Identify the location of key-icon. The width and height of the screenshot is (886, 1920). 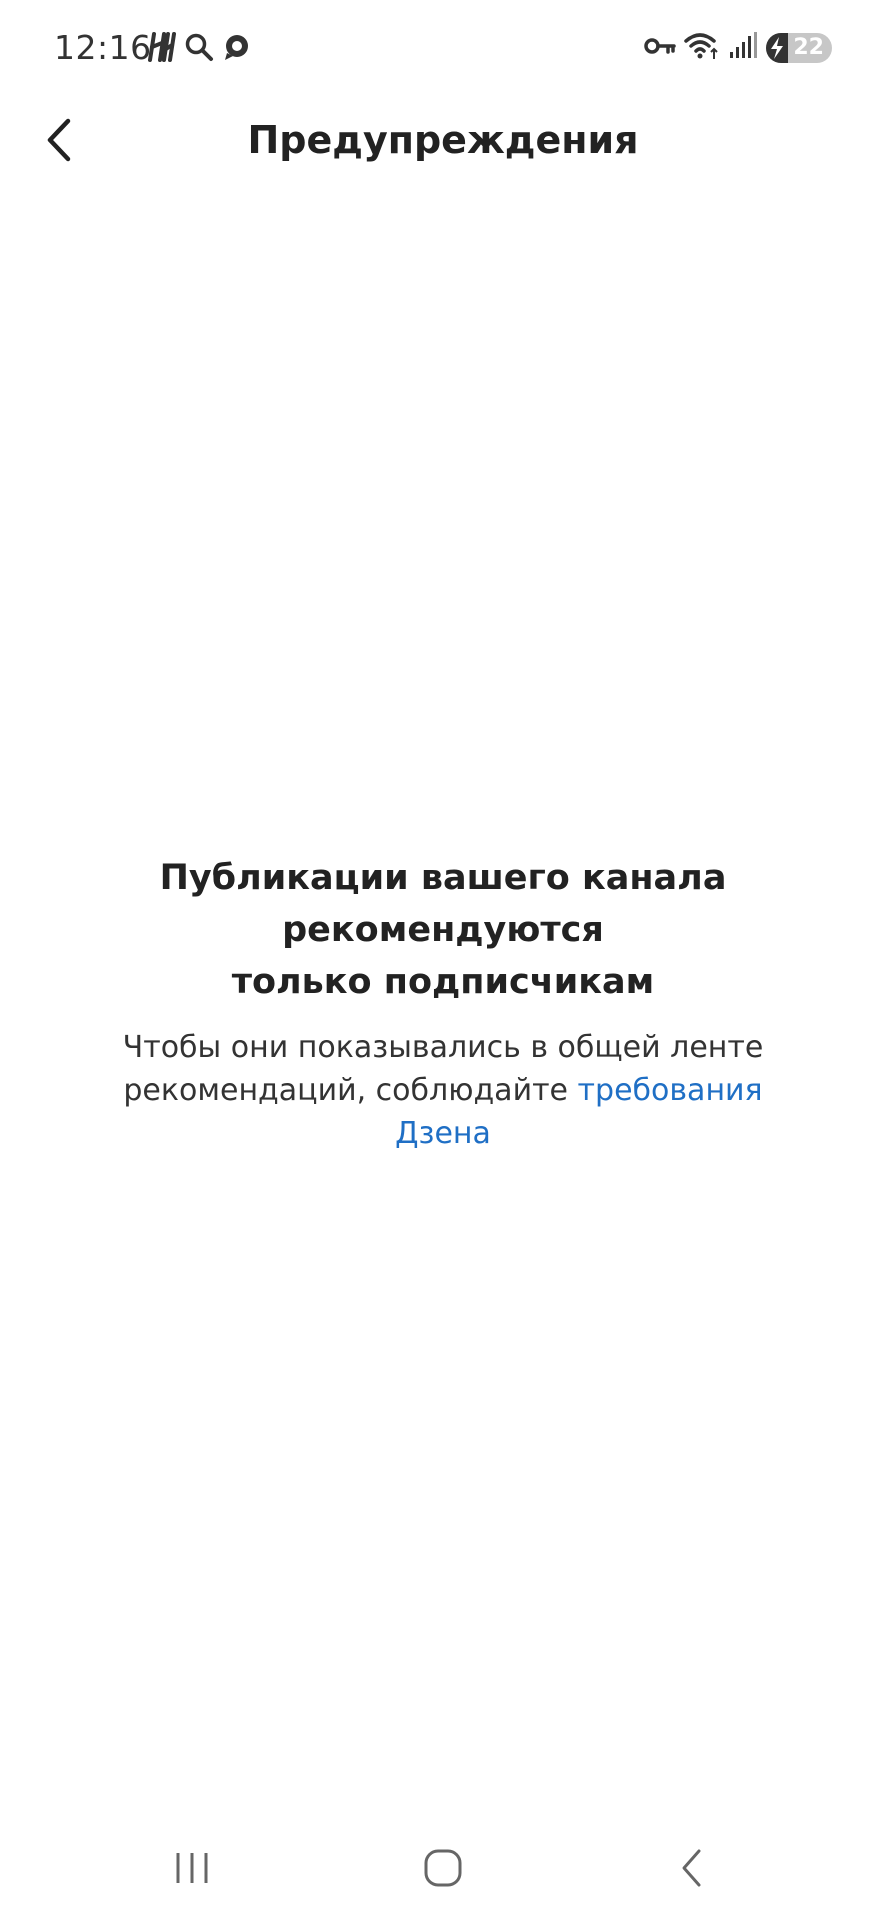
(660, 48).